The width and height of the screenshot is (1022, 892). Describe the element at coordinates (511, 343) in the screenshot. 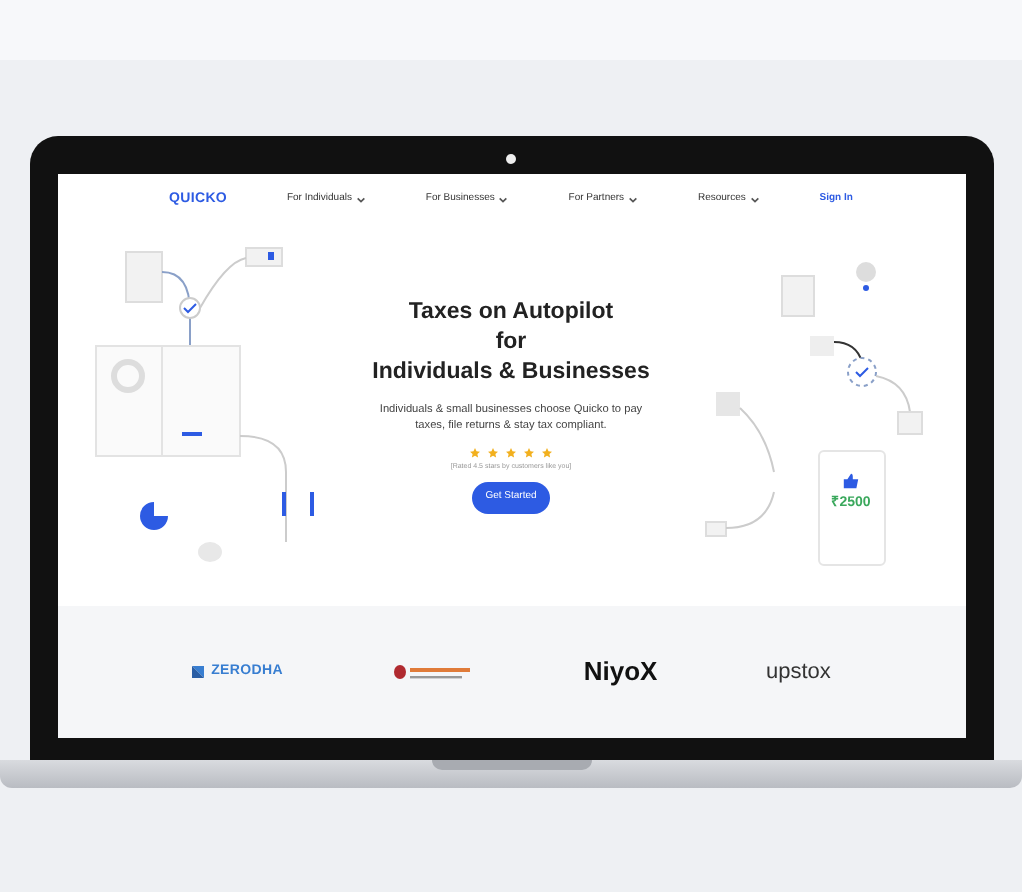

I see `hero-title: for` at that location.